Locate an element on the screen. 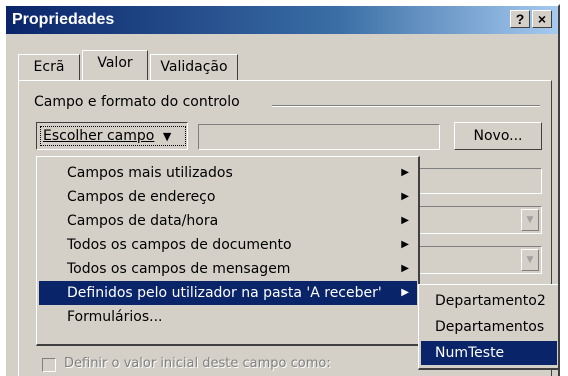 The image size is (568, 376). menu-item: Todos os campos de documento ▶ is located at coordinates (228, 245).